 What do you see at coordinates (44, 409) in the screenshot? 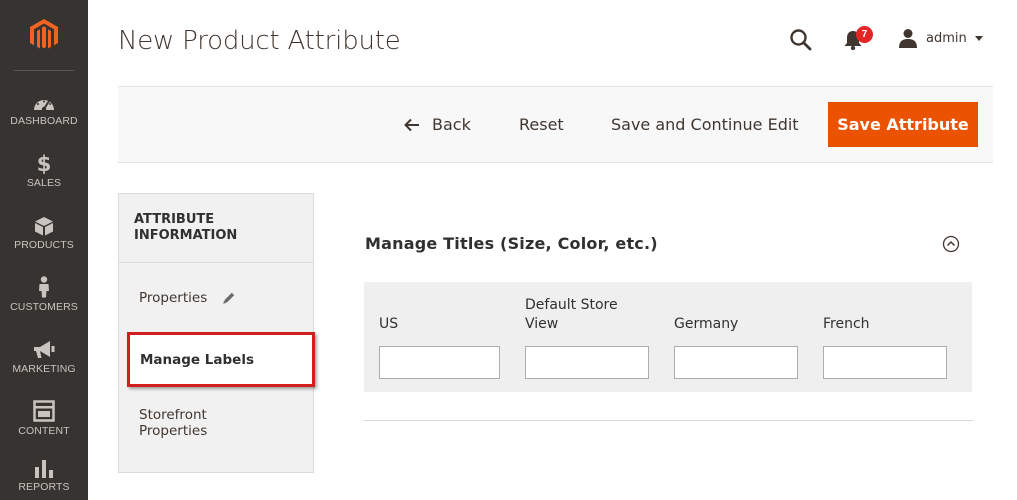
I see `layout-icon` at bounding box center [44, 409].